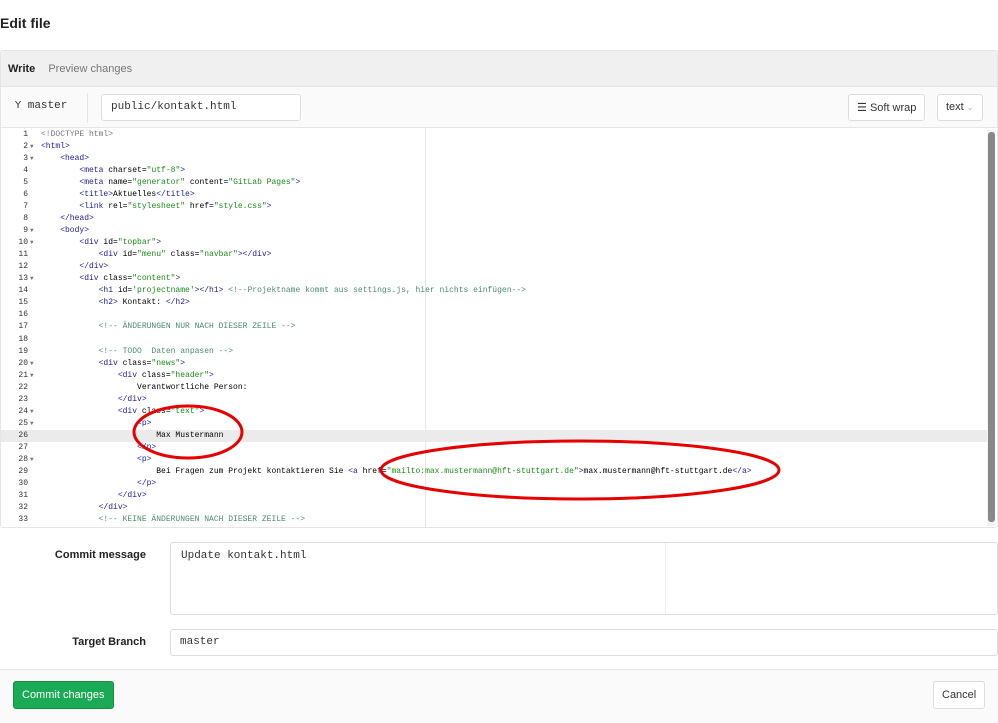 Image resolution: width=998 pixels, height=723 pixels. I want to click on code-text: Max Mustermann, so click(132, 436).